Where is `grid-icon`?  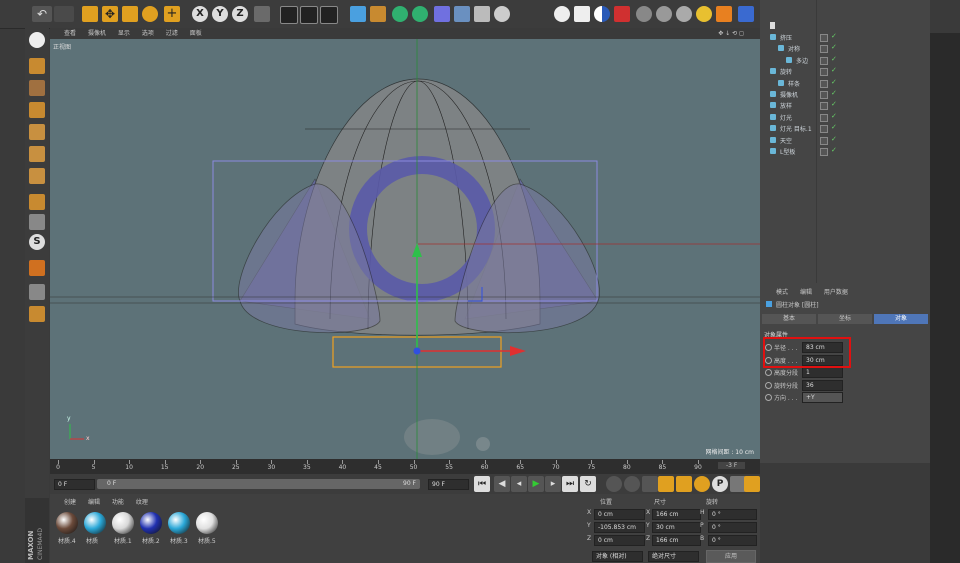
grid-icon is located at coordinates (37, 314).